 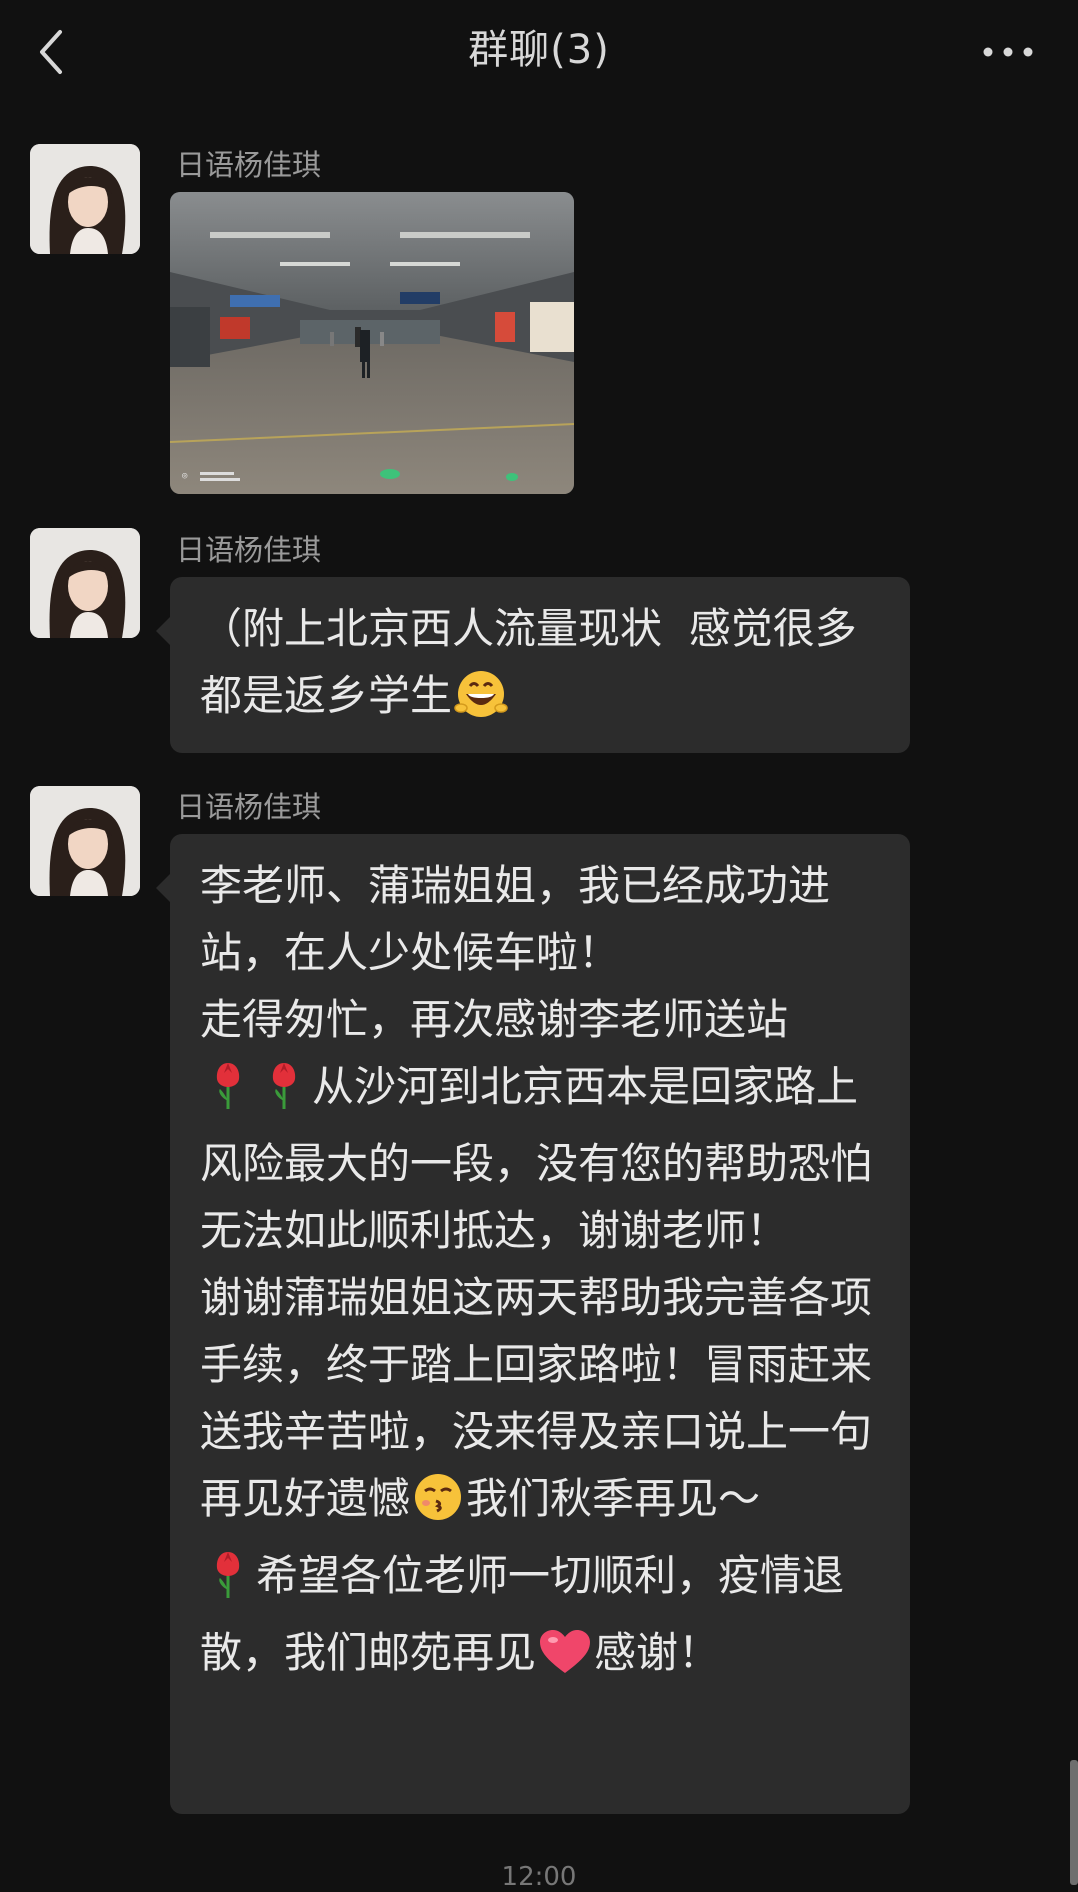 I want to click on timestamp: 12:00, so click(x=539, y=1877).